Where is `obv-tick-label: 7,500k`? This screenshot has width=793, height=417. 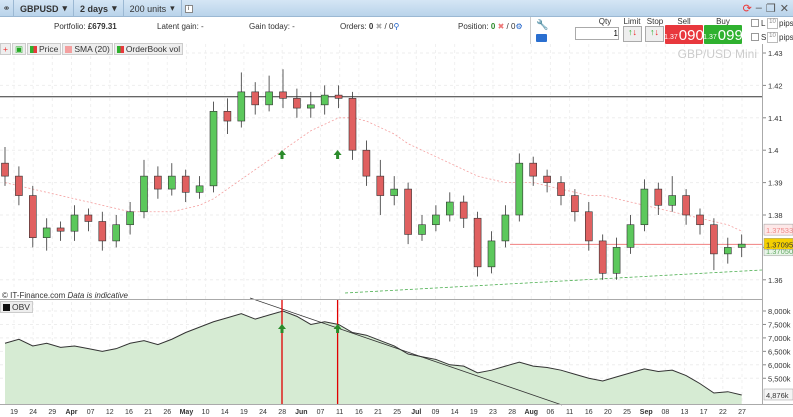 obv-tick-label: 7,500k is located at coordinates (779, 324).